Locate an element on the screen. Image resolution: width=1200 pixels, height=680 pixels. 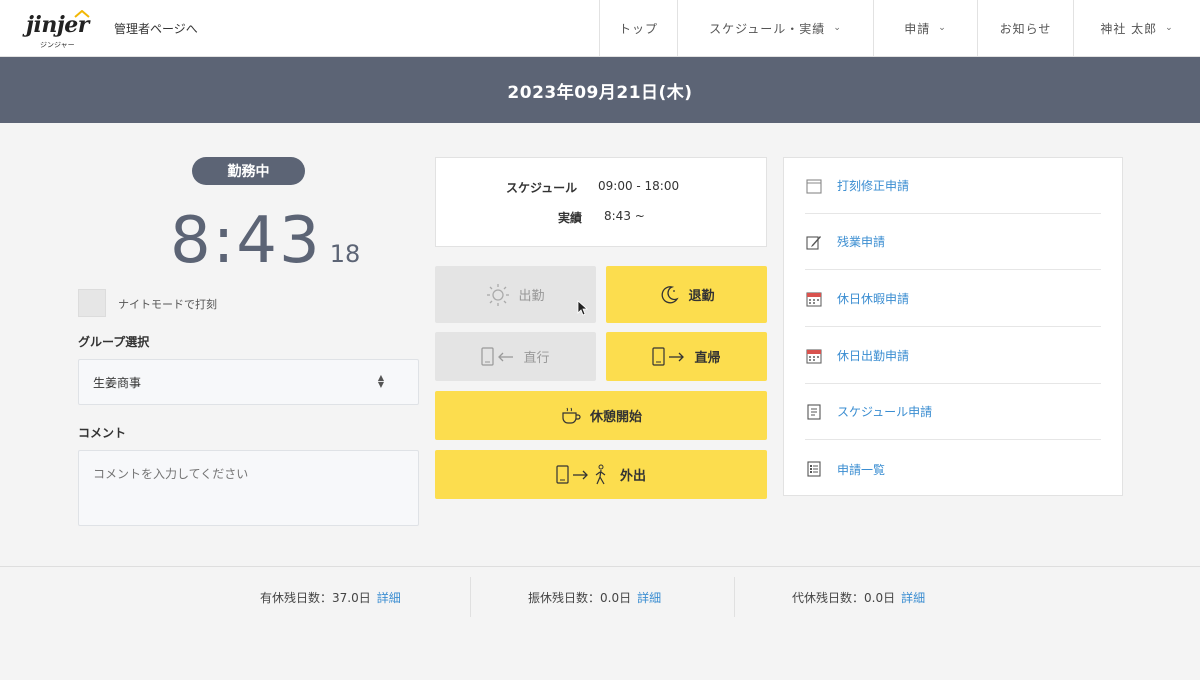
actual-value: 8:43 ~ is located at coordinates (624, 216).